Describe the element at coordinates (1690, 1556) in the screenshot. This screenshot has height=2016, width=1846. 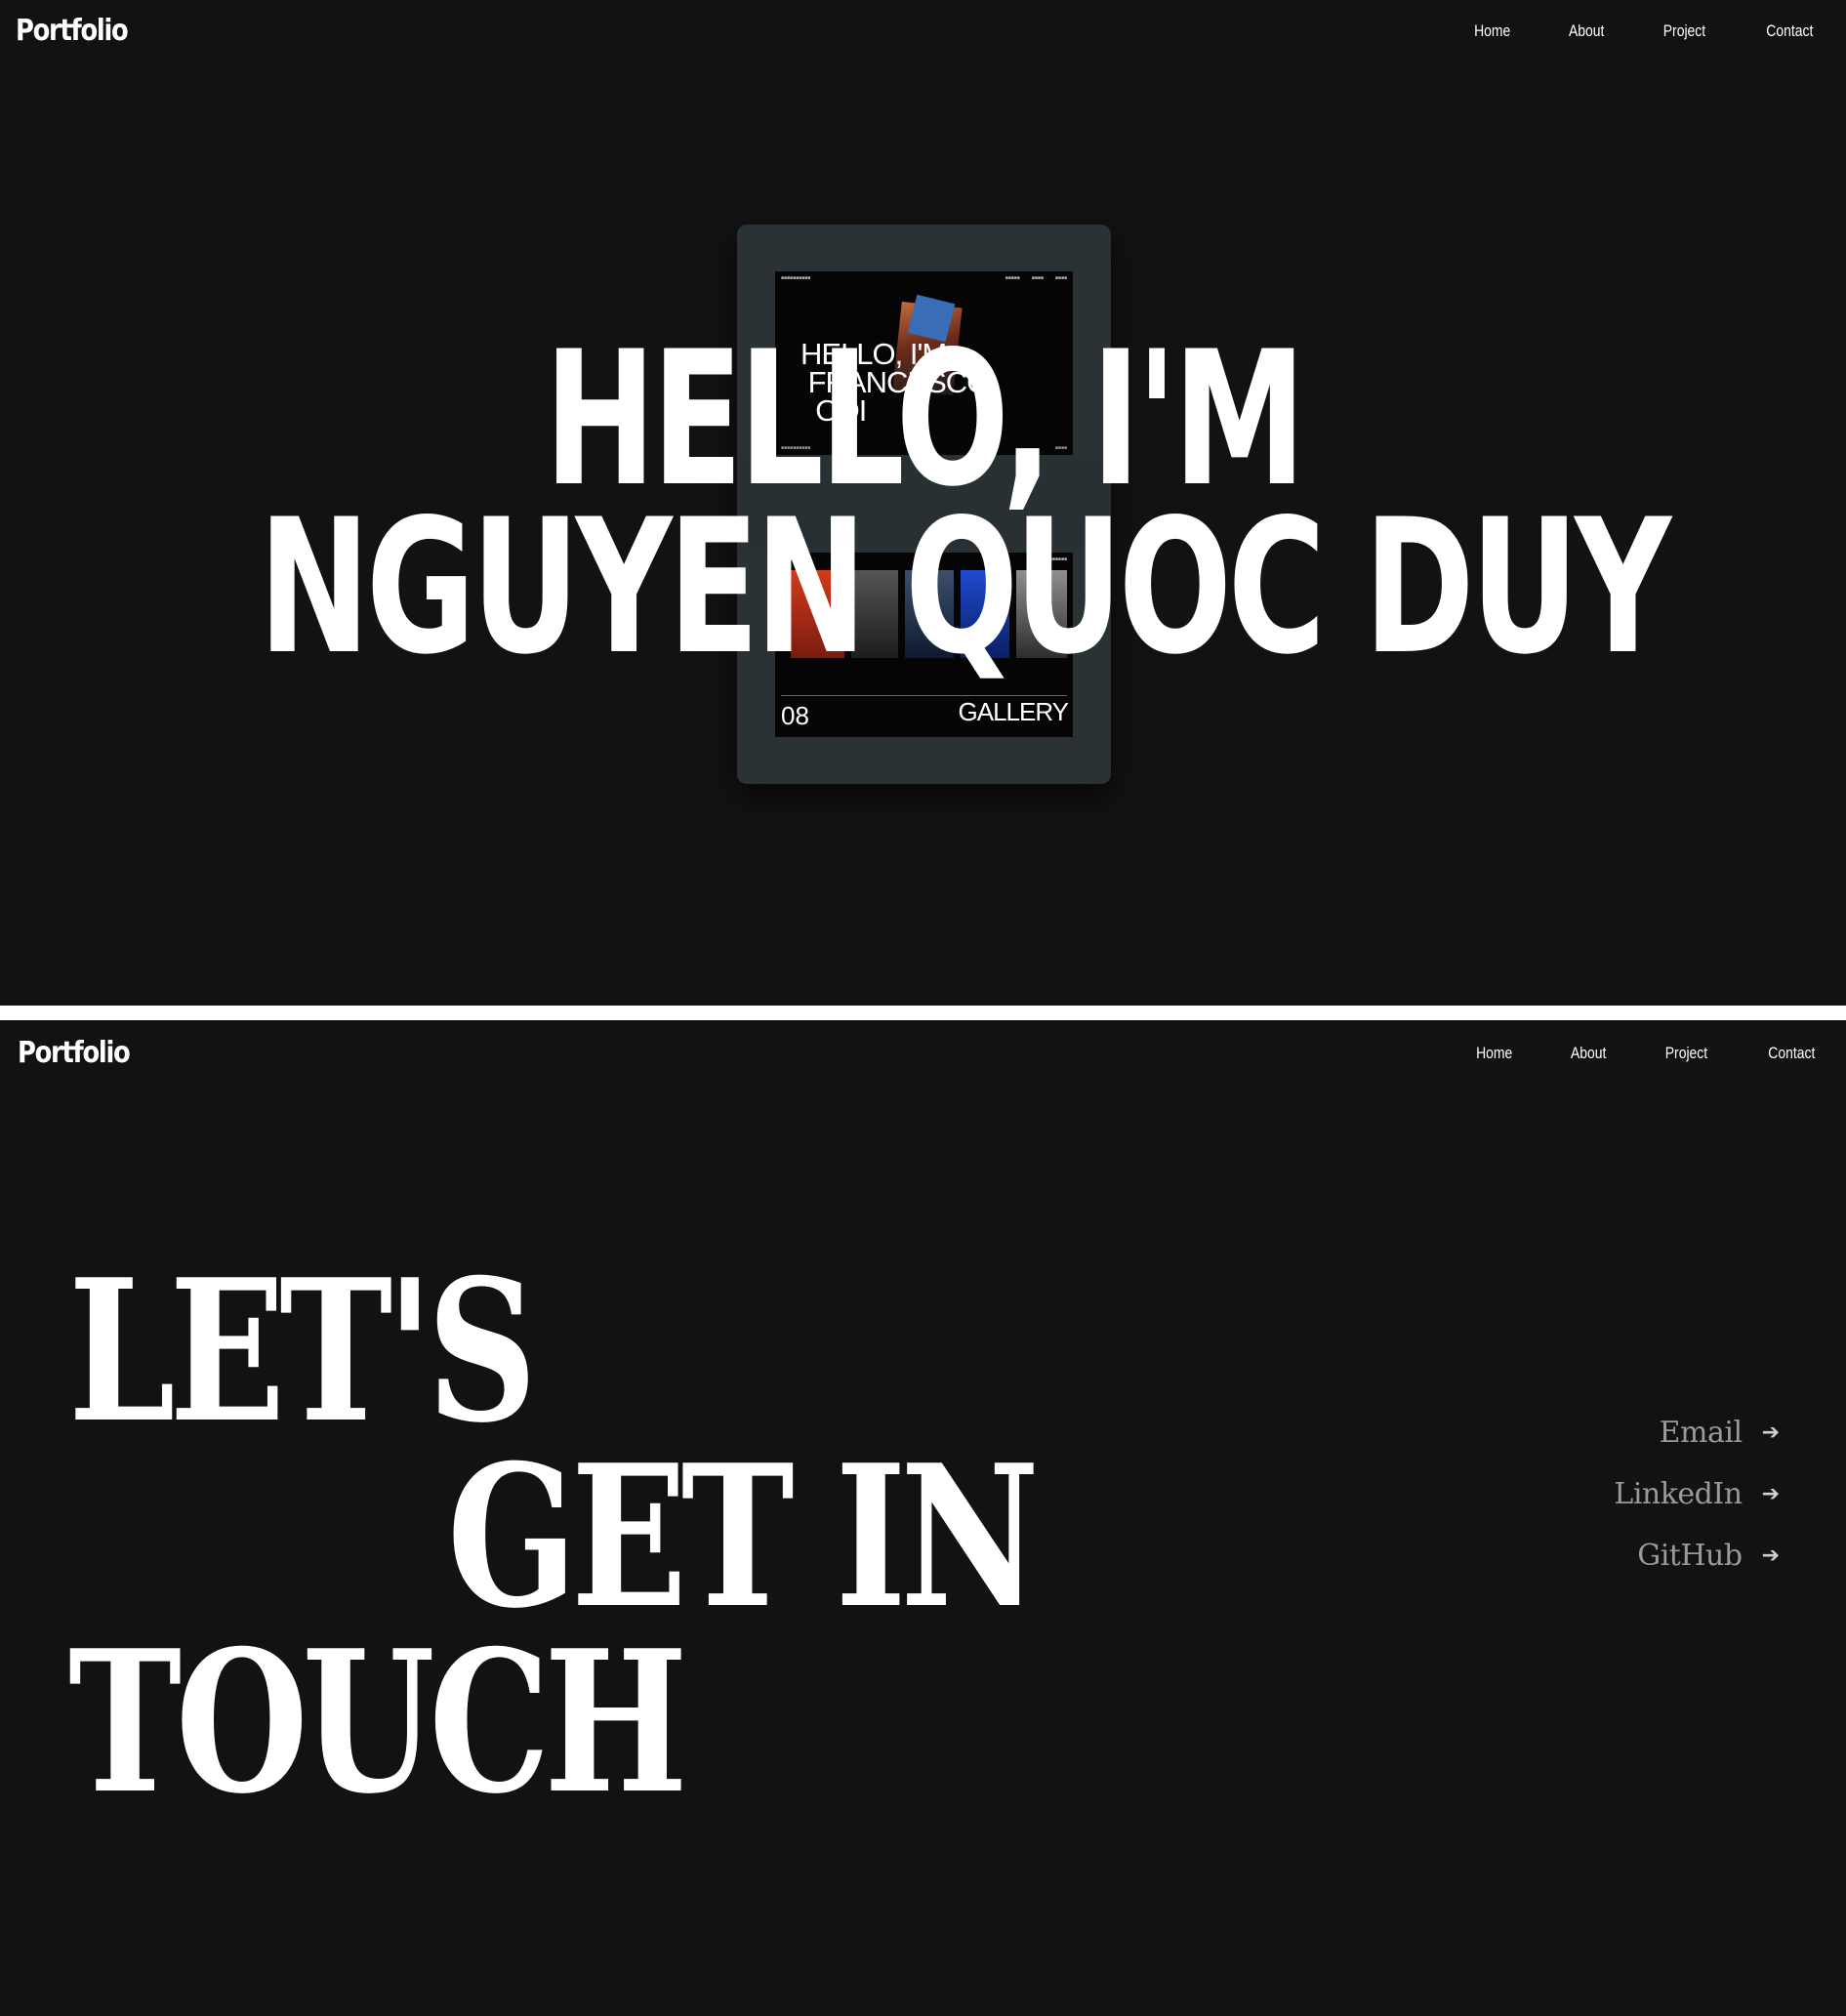
I see `github-link-label: GitHub` at that location.